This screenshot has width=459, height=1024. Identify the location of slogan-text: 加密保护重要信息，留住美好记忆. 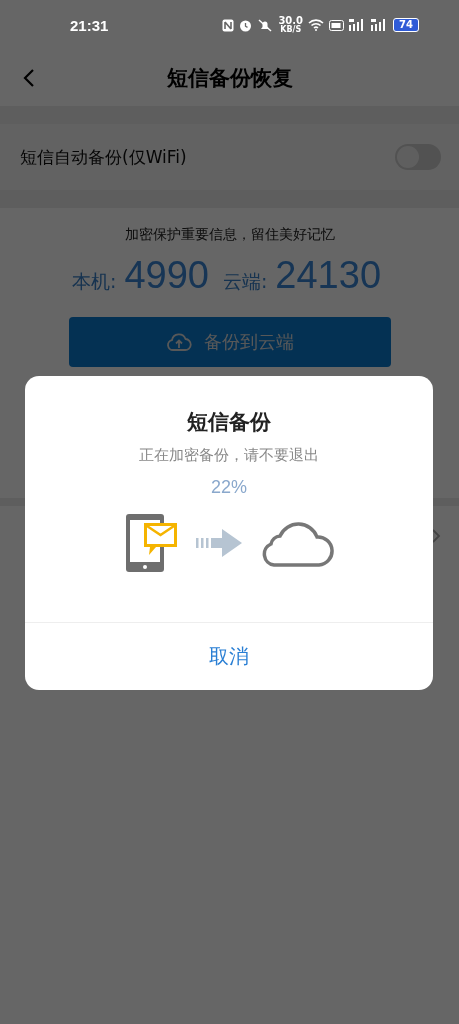
(229, 235).